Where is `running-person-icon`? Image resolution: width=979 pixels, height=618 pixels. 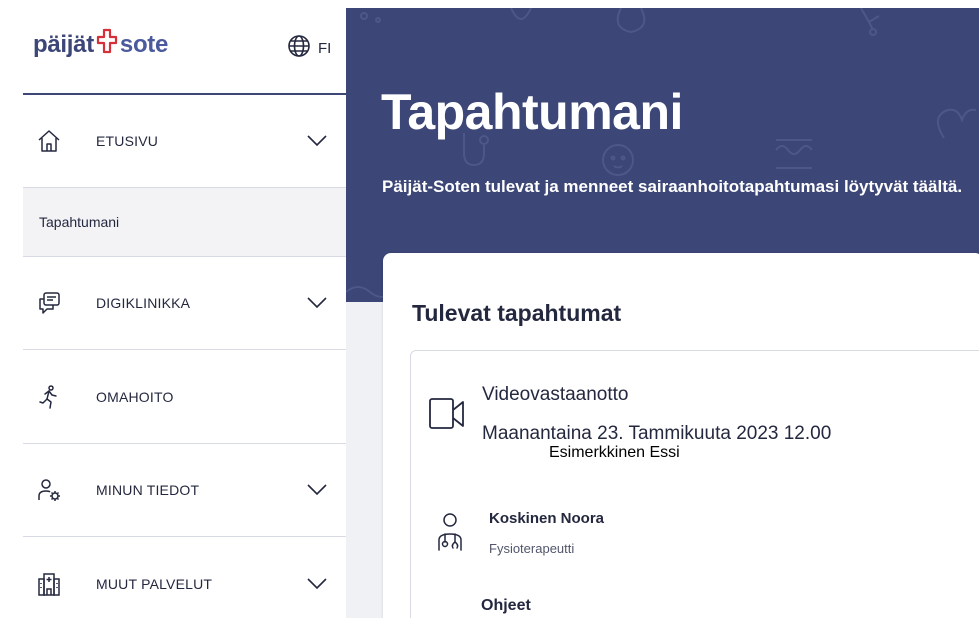 running-person-icon is located at coordinates (49, 397).